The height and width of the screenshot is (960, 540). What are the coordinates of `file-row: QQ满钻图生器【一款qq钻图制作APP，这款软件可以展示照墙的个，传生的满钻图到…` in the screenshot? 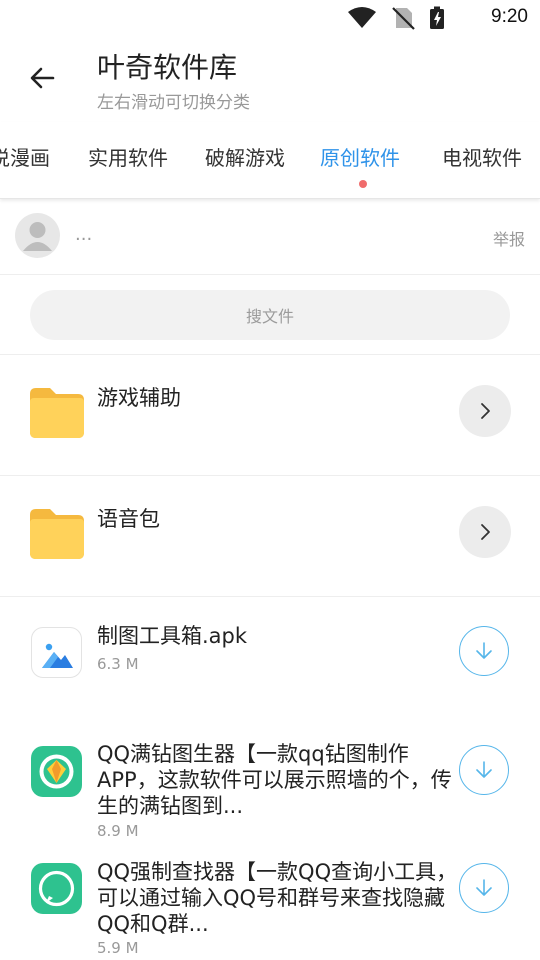 It's located at (270, 781).